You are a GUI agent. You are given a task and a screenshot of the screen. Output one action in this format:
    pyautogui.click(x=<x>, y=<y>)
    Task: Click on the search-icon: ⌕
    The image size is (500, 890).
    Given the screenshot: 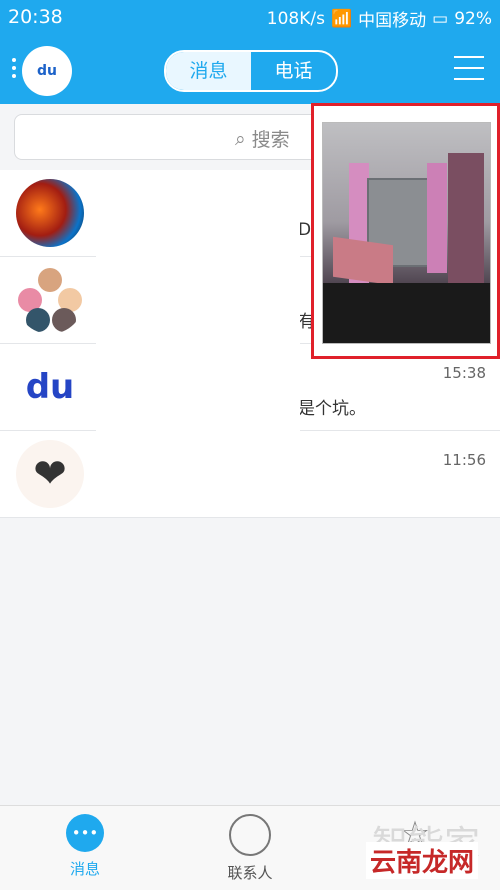 What is the action you would take?
    pyautogui.click(x=240, y=138)
    